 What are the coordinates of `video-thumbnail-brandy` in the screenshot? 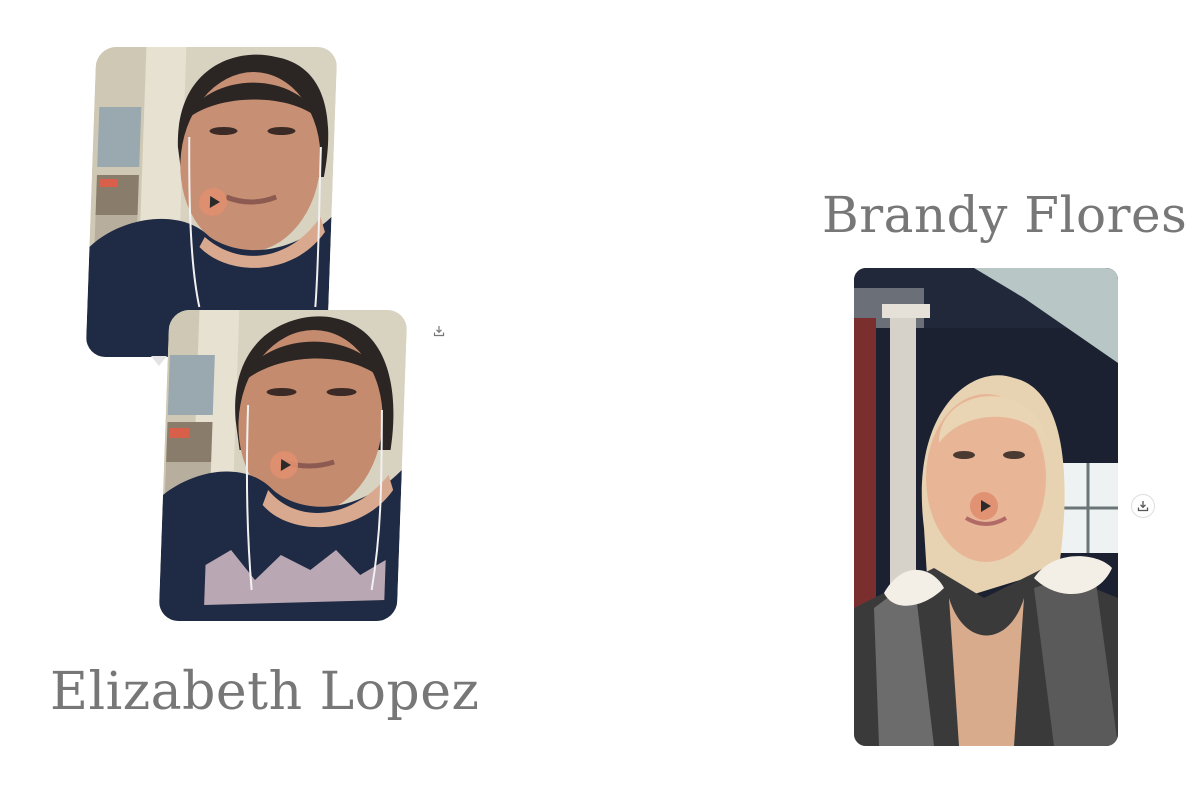 It's located at (986, 507).